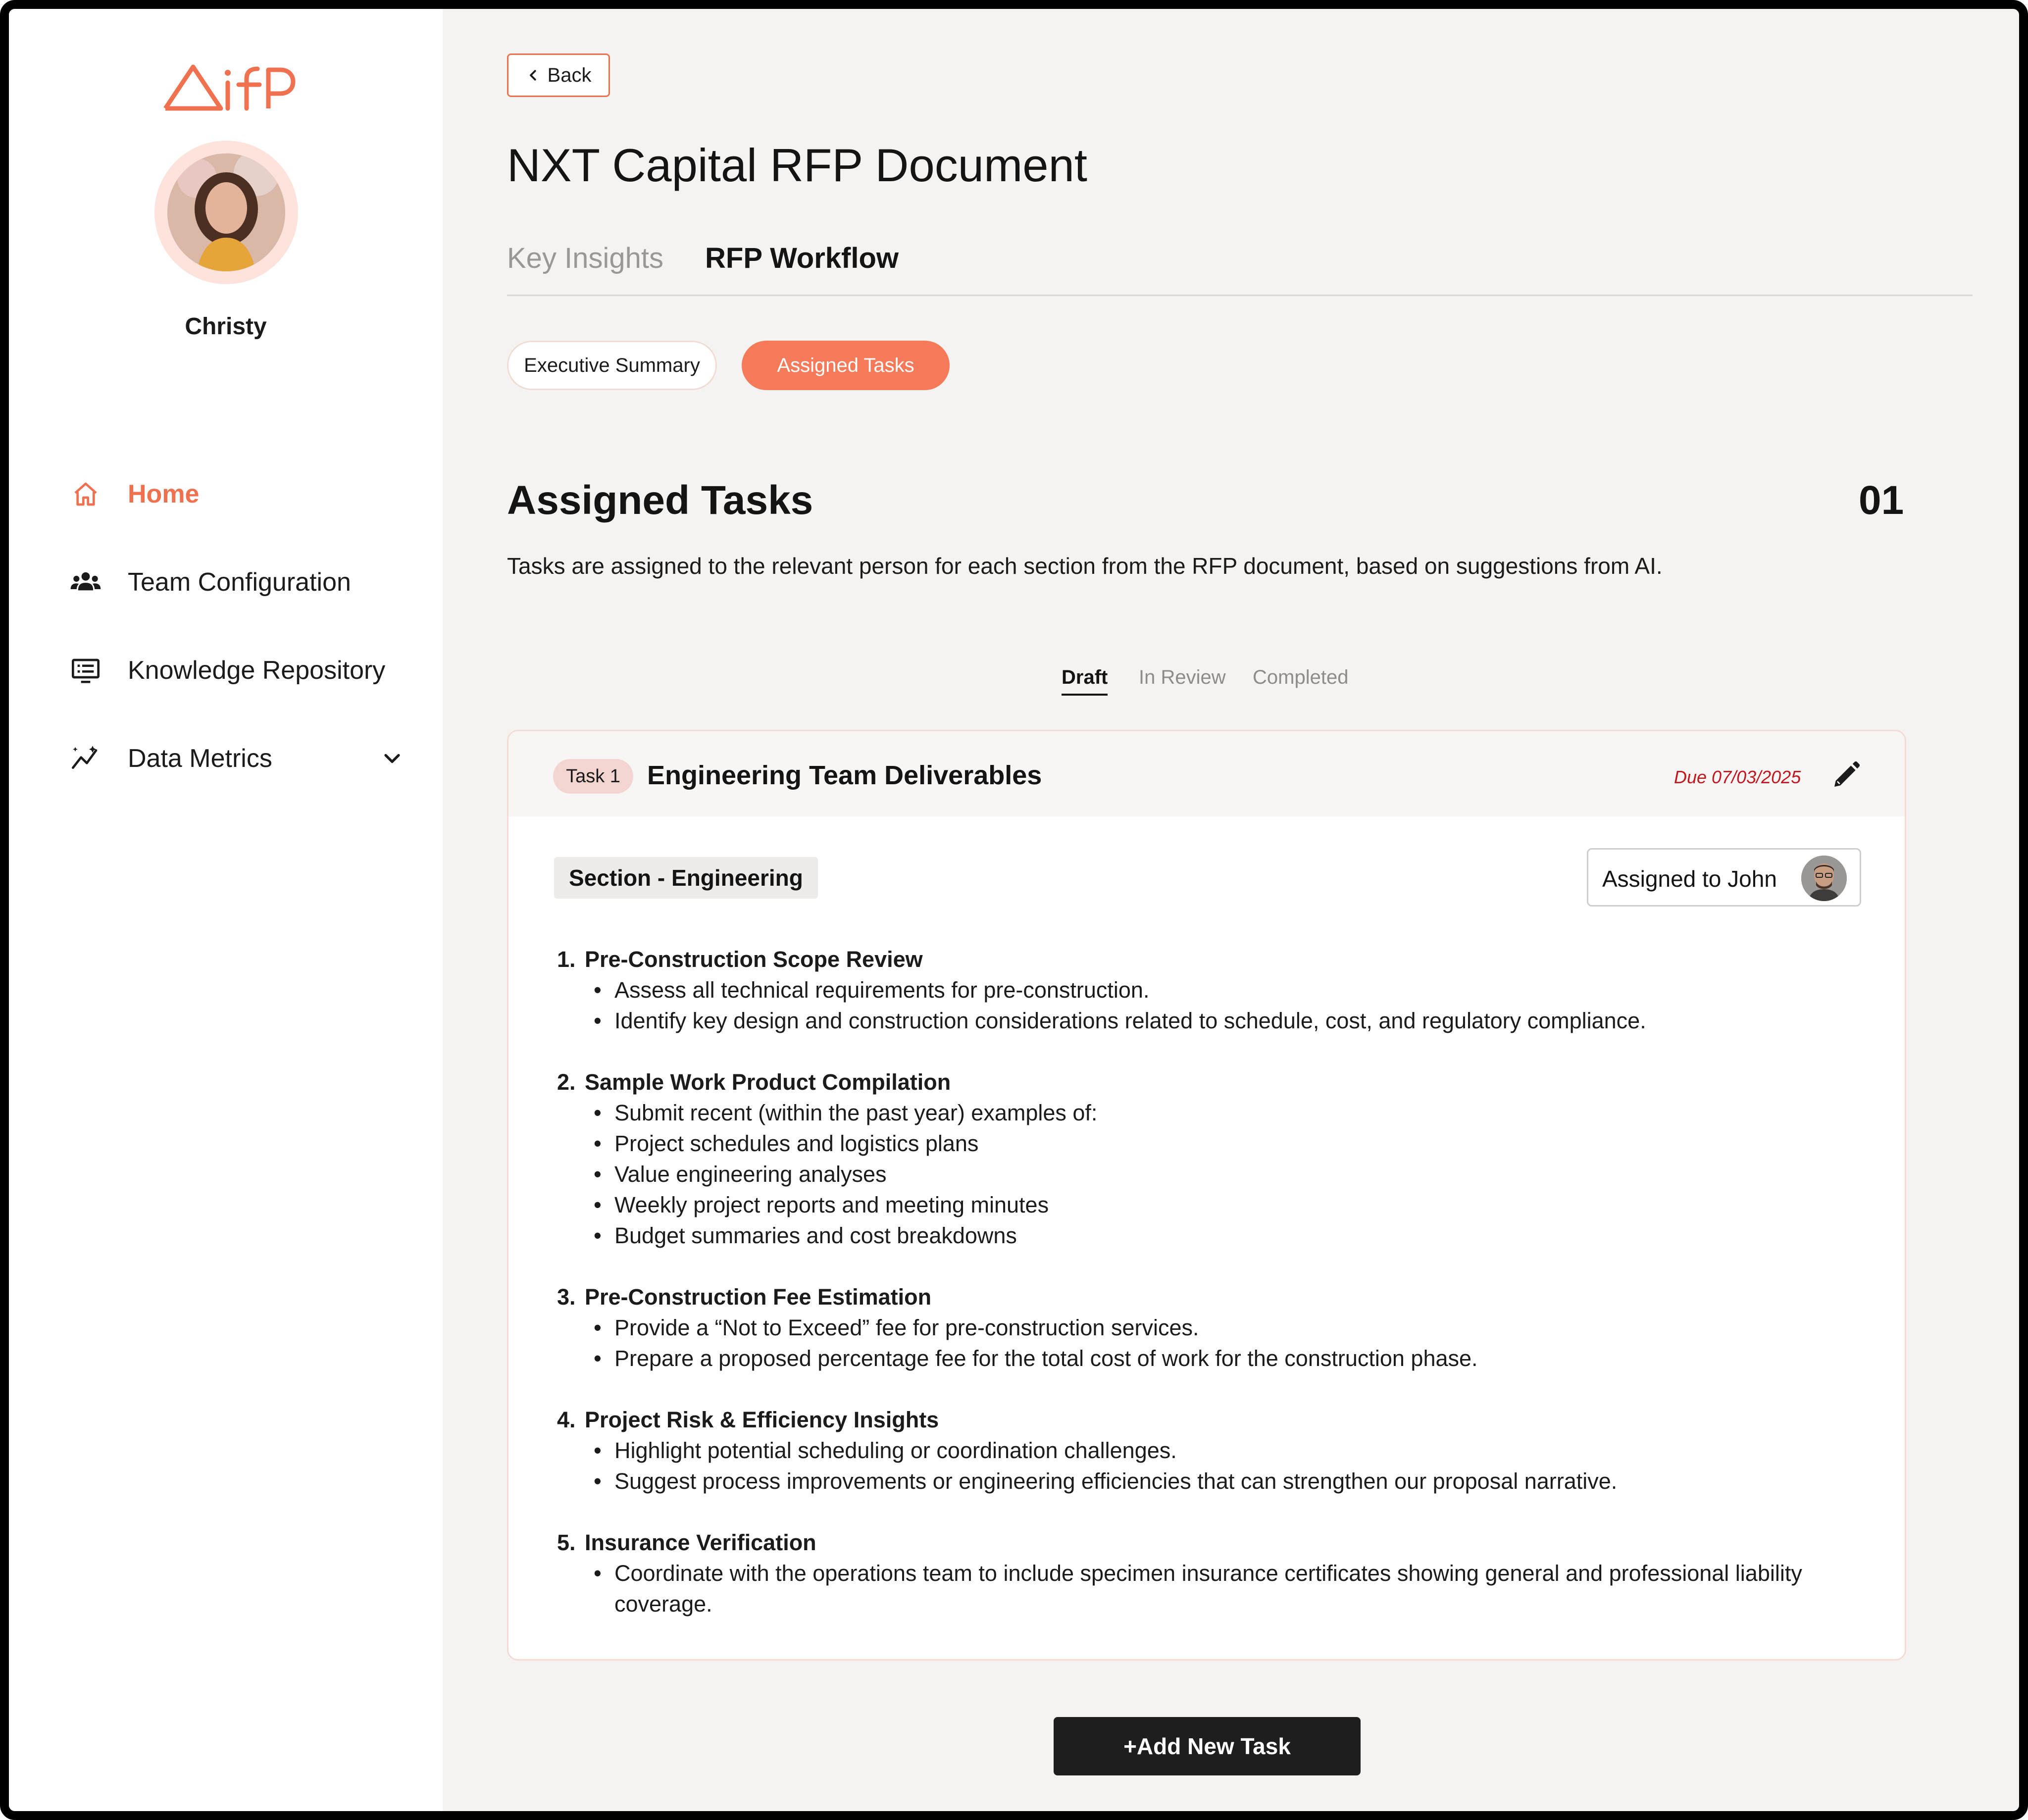  Describe the element at coordinates (758, 1297) in the screenshot. I see `task-group-heading: Pre-Construction Fee Estimation` at that location.